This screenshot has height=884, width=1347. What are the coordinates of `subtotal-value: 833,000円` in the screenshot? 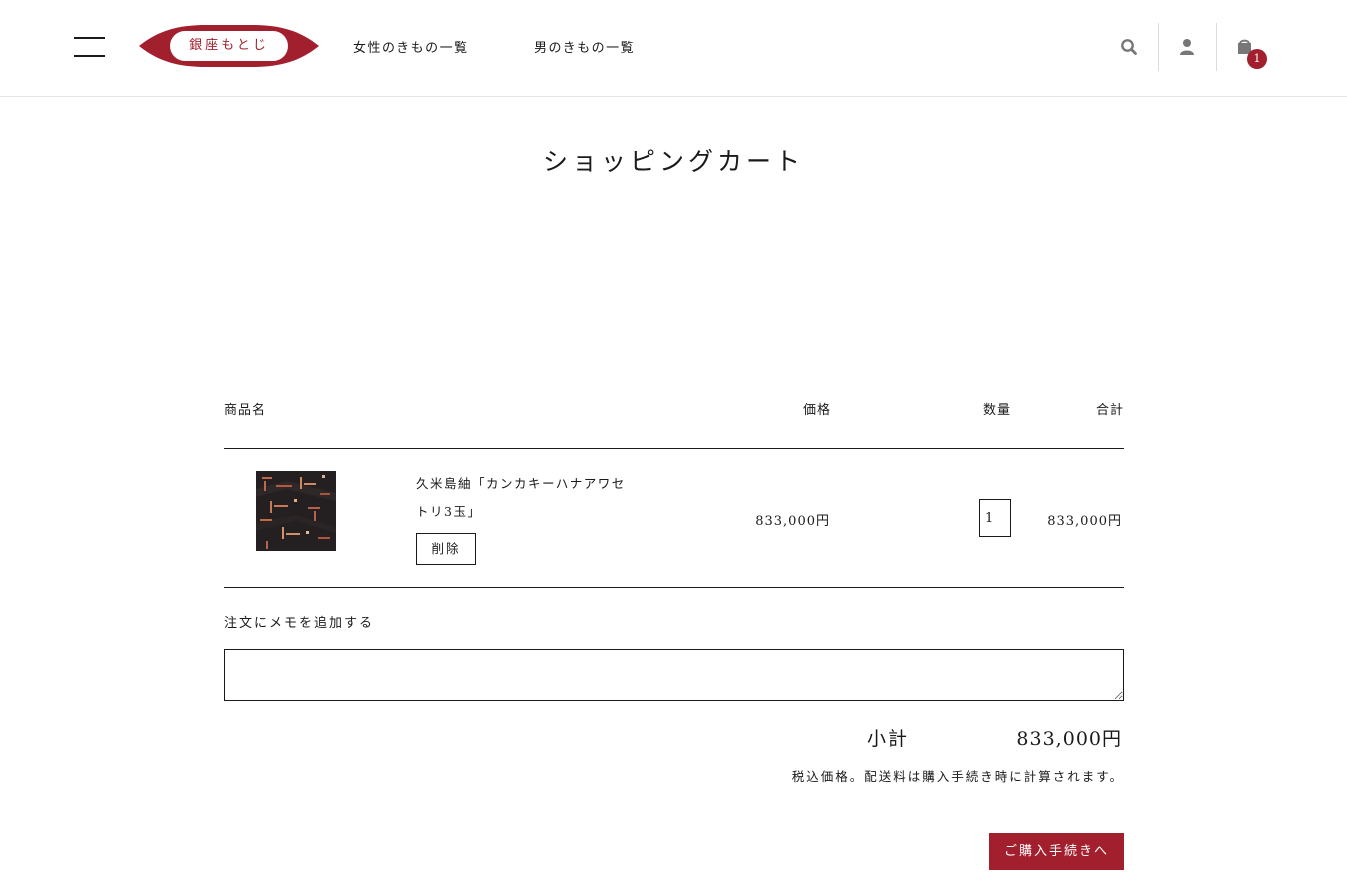 It's located at (1069, 739).